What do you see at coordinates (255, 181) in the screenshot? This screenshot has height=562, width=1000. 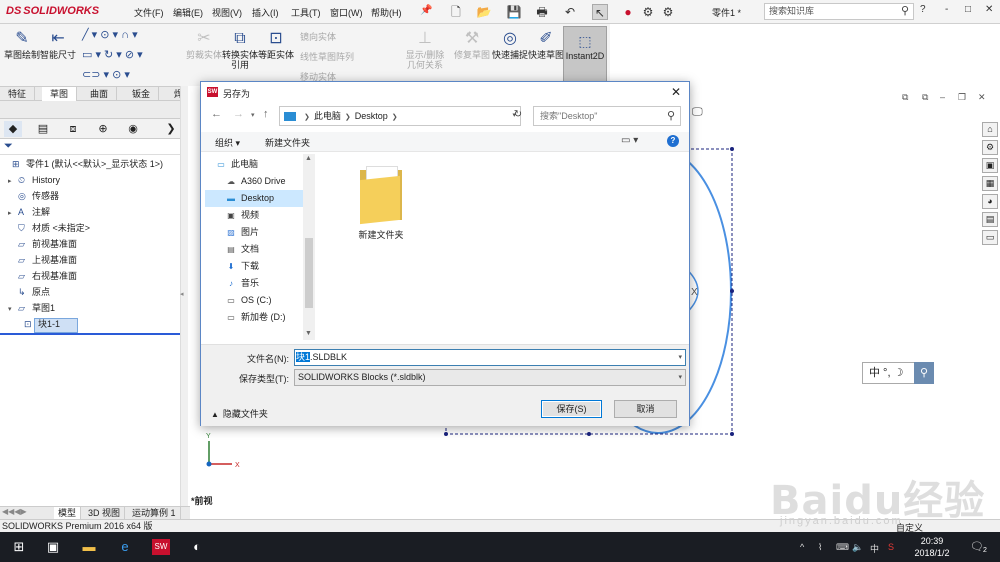 I see `nav-item: ☁ A360 Drive` at bounding box center [255, 181].